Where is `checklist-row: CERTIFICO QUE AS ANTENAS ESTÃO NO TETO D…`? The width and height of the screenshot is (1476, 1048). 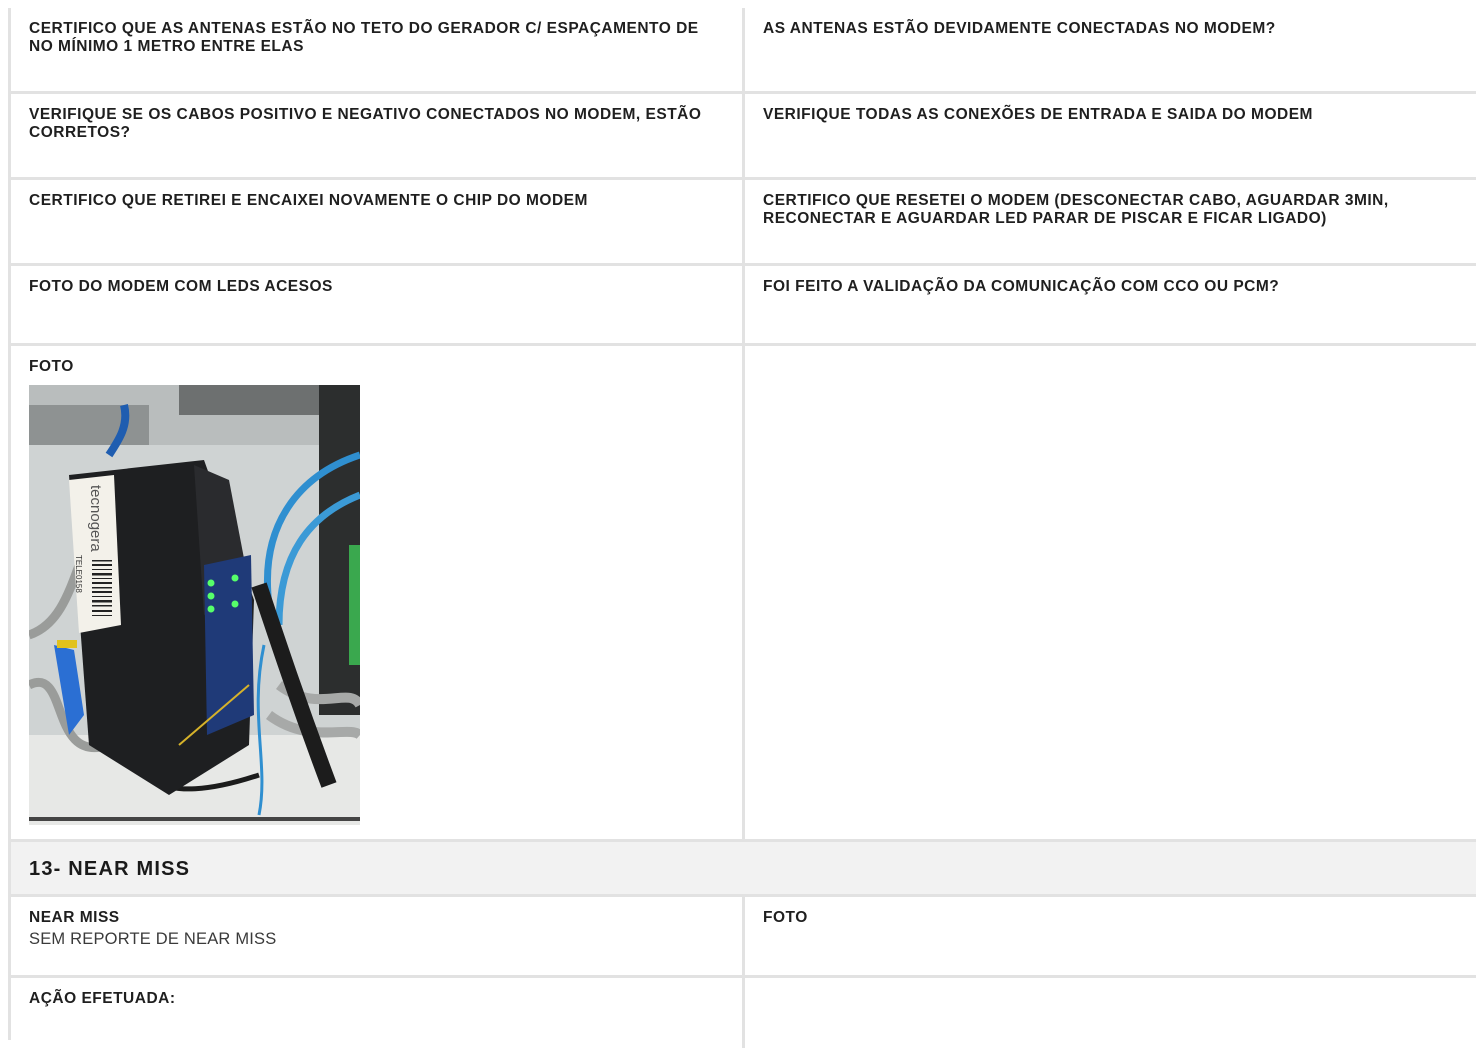 checklist-row: CERTIFICO QUE AS ANTENAS ESTÃO NO TETO D… is located at coordinates (743, 51).